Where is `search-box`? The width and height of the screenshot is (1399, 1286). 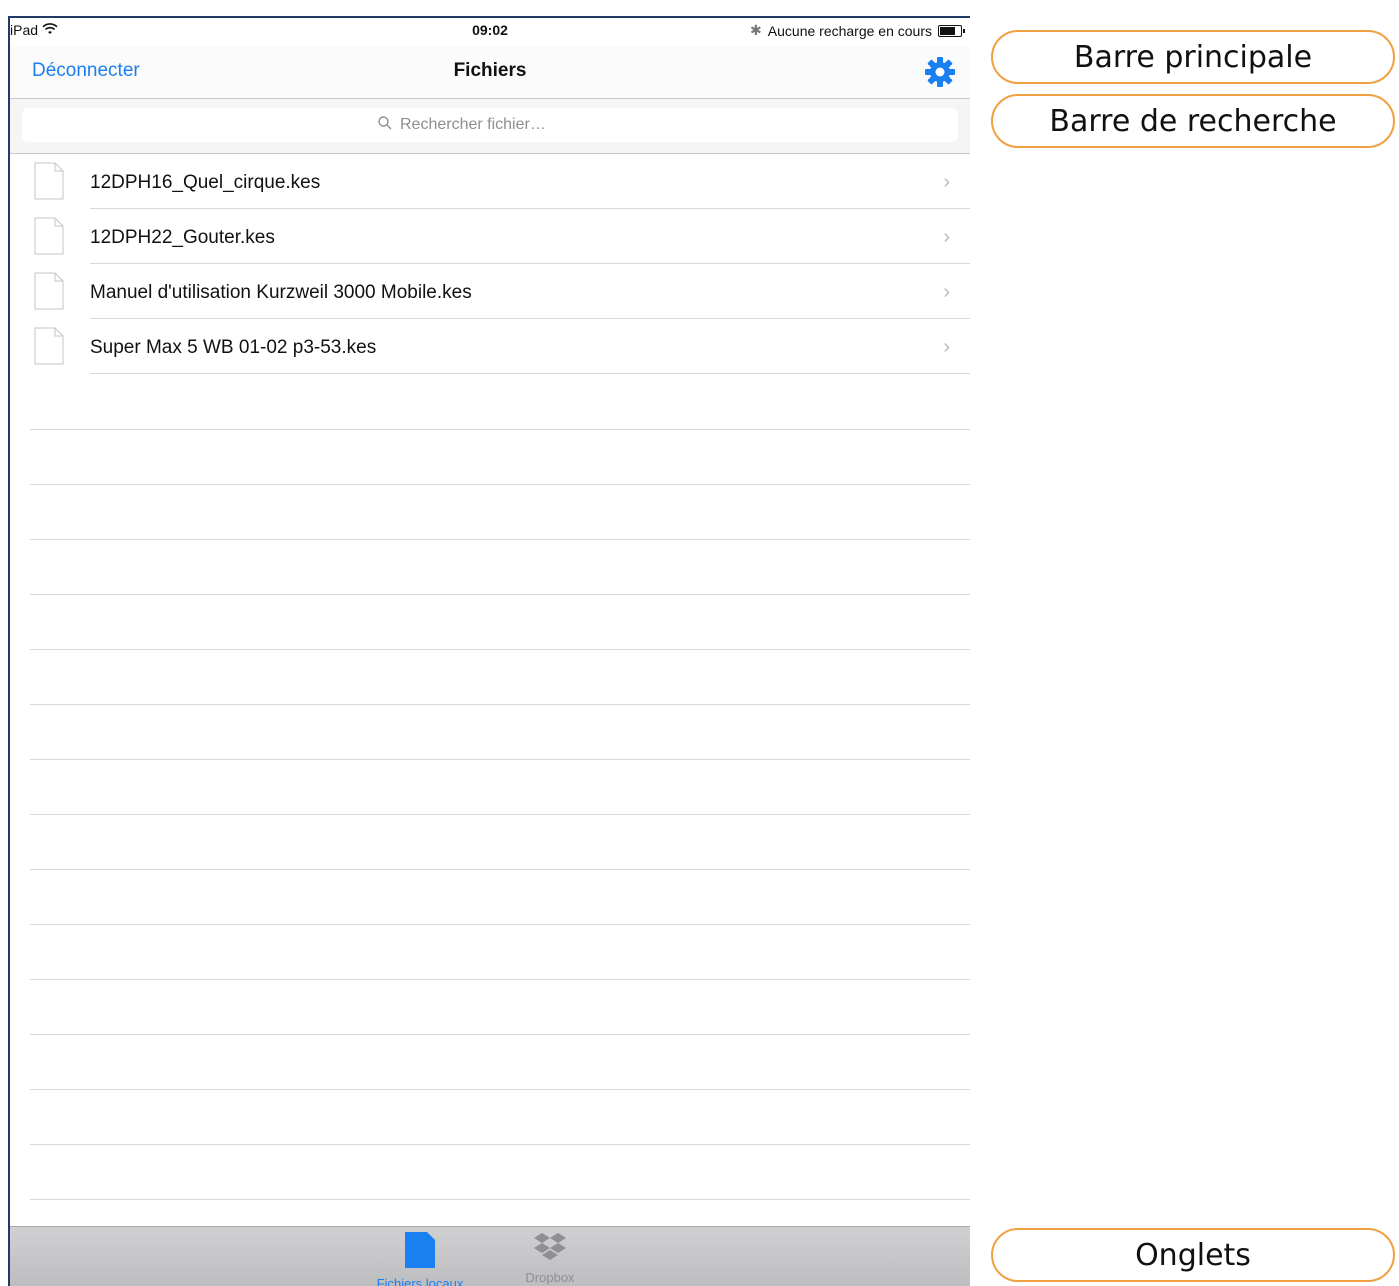 search-box is located at coordinates (490, 125).